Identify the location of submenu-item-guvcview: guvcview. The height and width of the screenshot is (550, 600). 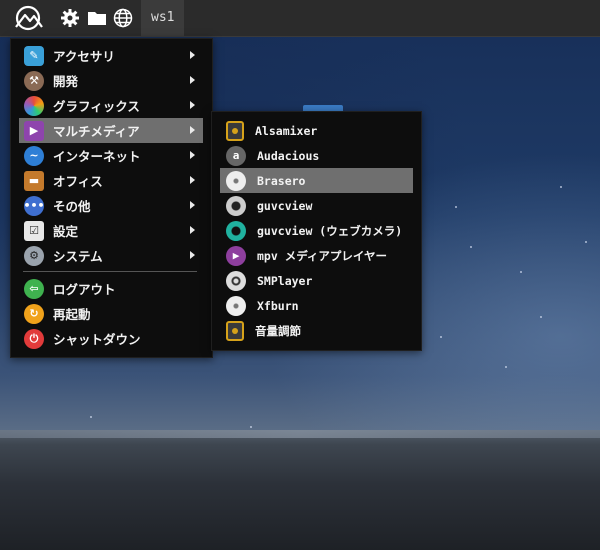
(316, 205).